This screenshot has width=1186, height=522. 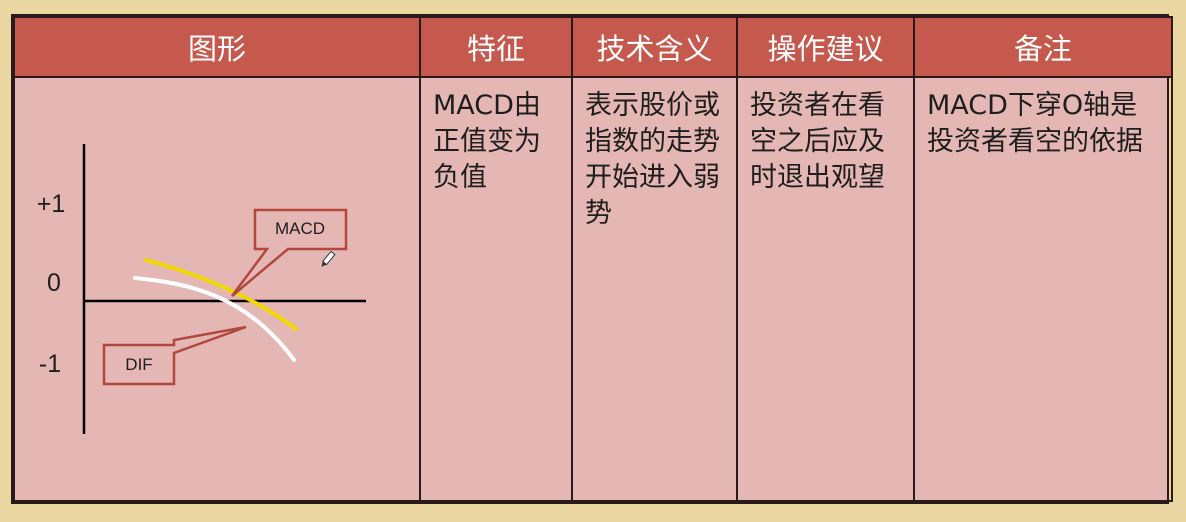 What do you see at coordinates (654, 47) in the screenshot?
I see `header-meaning: 技术含义` at bounding box center [654, 47].